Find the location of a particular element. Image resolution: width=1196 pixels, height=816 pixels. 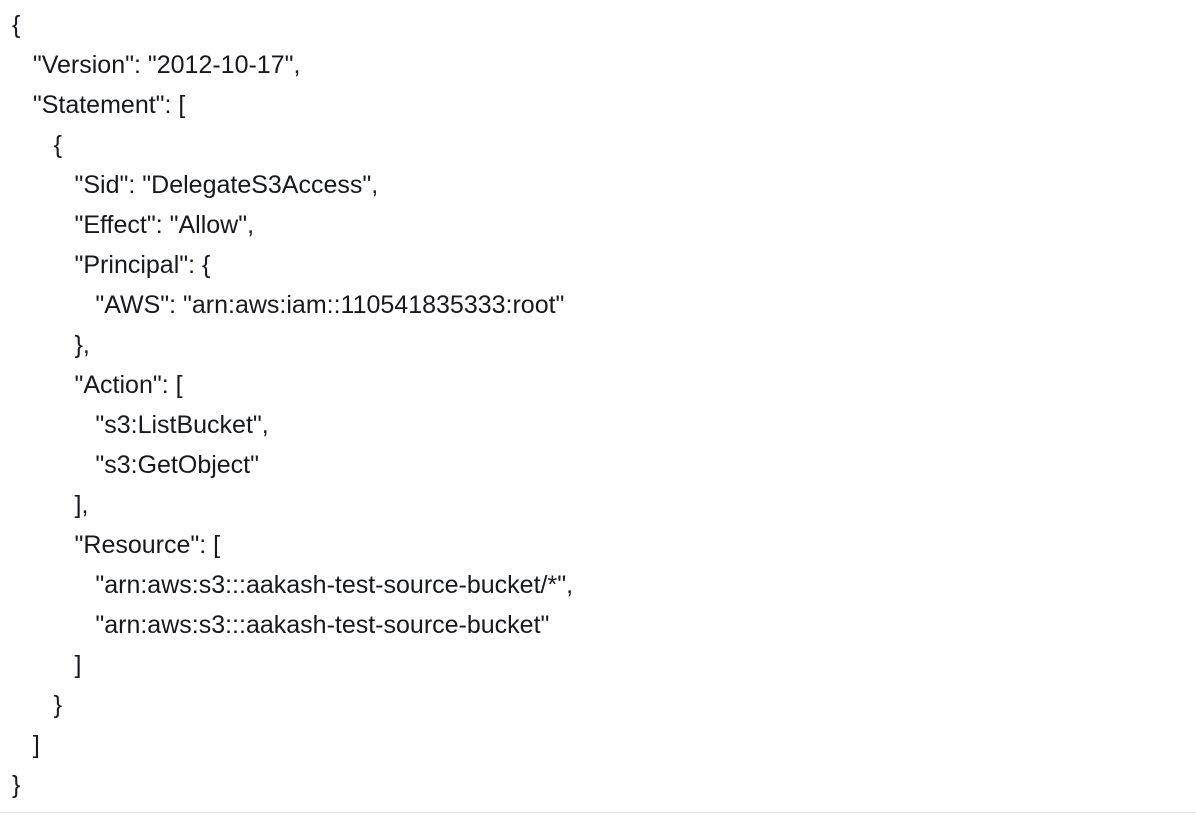

code-line: "s3:GetObject" is located at coordinates (135, 465).